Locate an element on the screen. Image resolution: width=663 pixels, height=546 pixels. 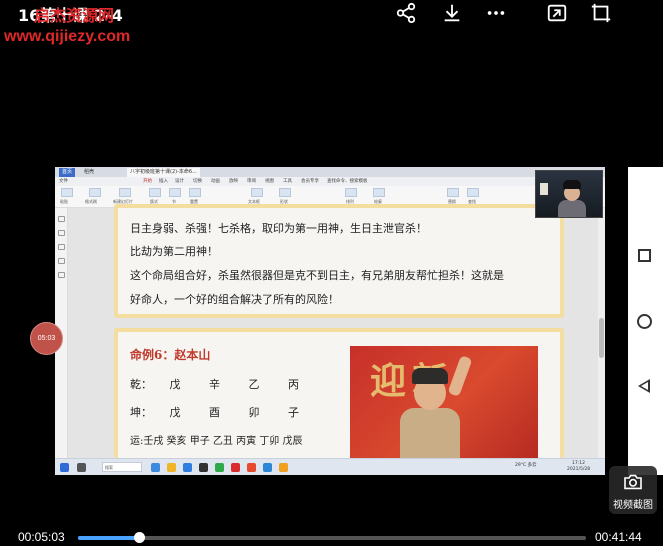
wps-presentation-icon is located at coordinates (251, 467).